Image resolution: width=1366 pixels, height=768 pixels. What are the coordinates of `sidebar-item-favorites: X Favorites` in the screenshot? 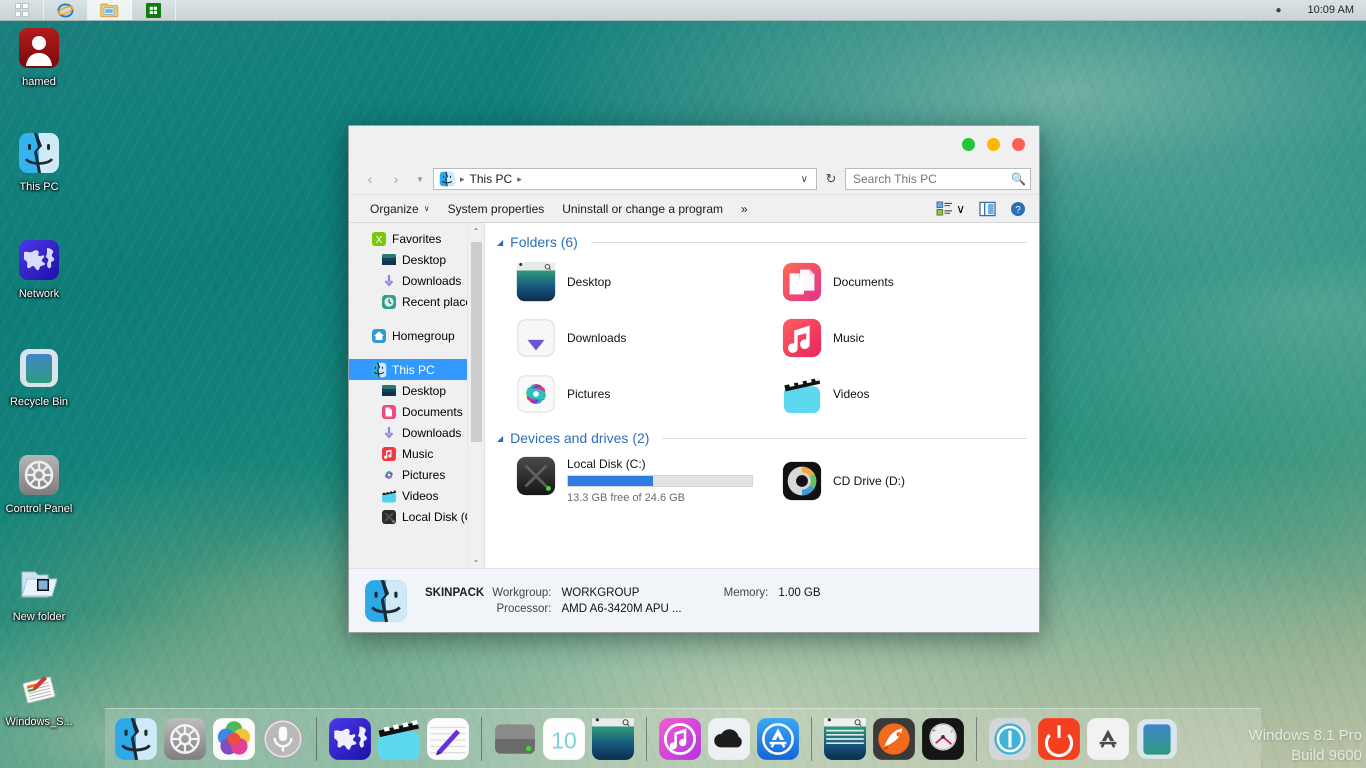 It's located at (416, 238).